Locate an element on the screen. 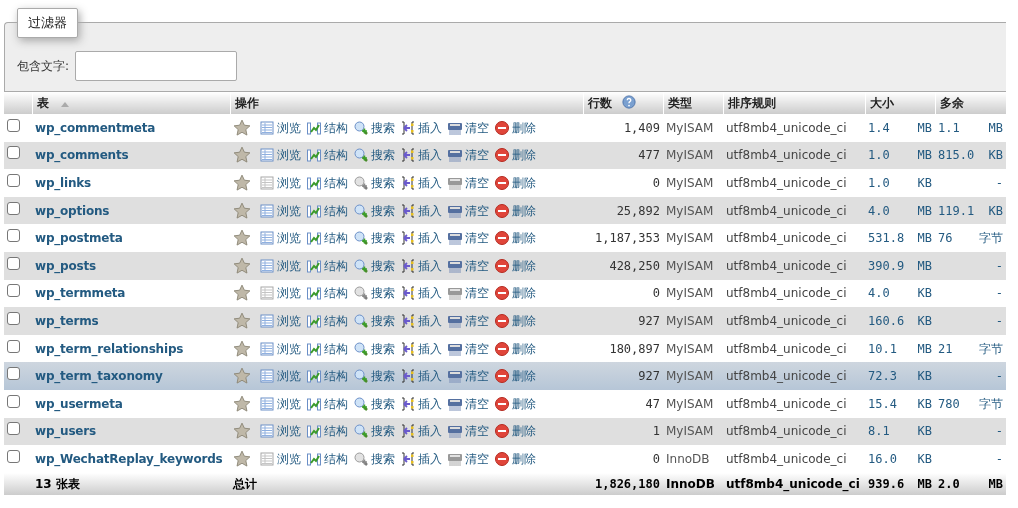  table-name-link: wp_WechatReplay_keywords is located at coordinates (129, 458).